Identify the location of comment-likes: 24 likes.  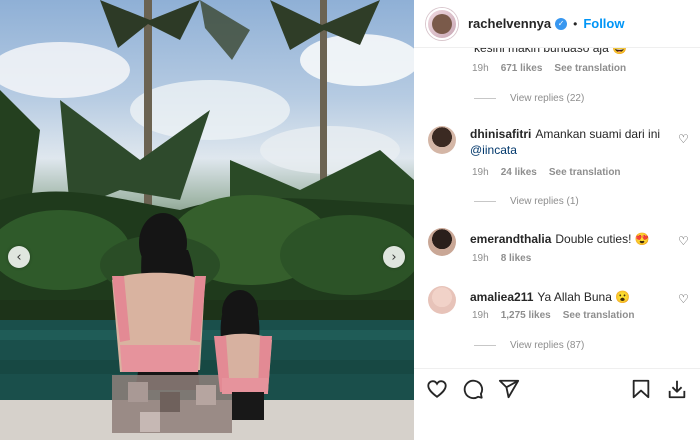
(519, 172).